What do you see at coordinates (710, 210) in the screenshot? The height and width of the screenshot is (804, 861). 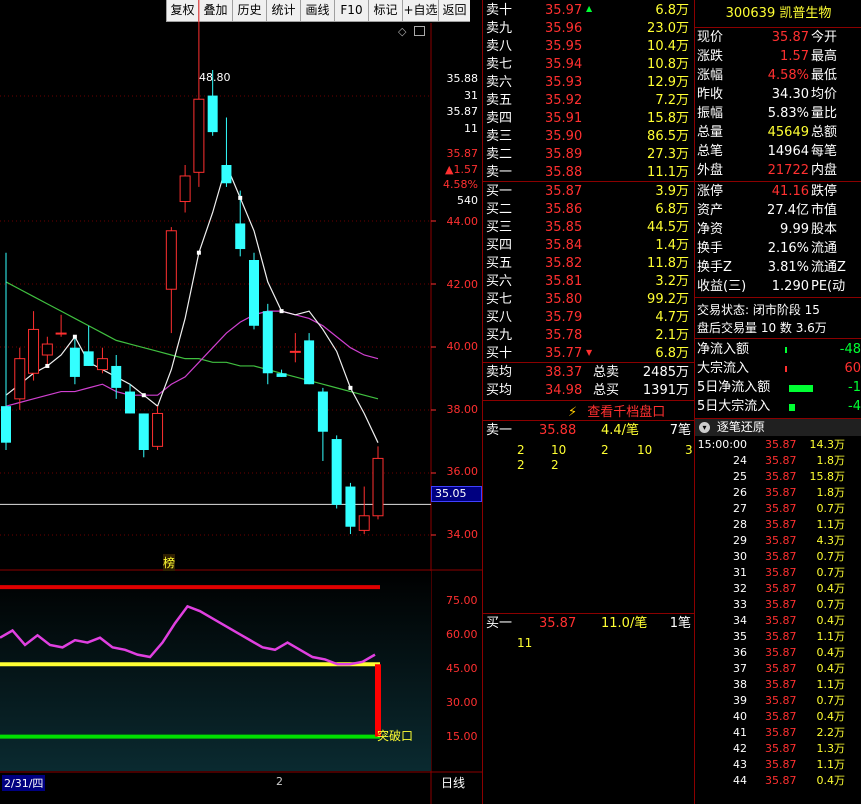 I see `fund-label: 资产` at bounding box center [710, 210].